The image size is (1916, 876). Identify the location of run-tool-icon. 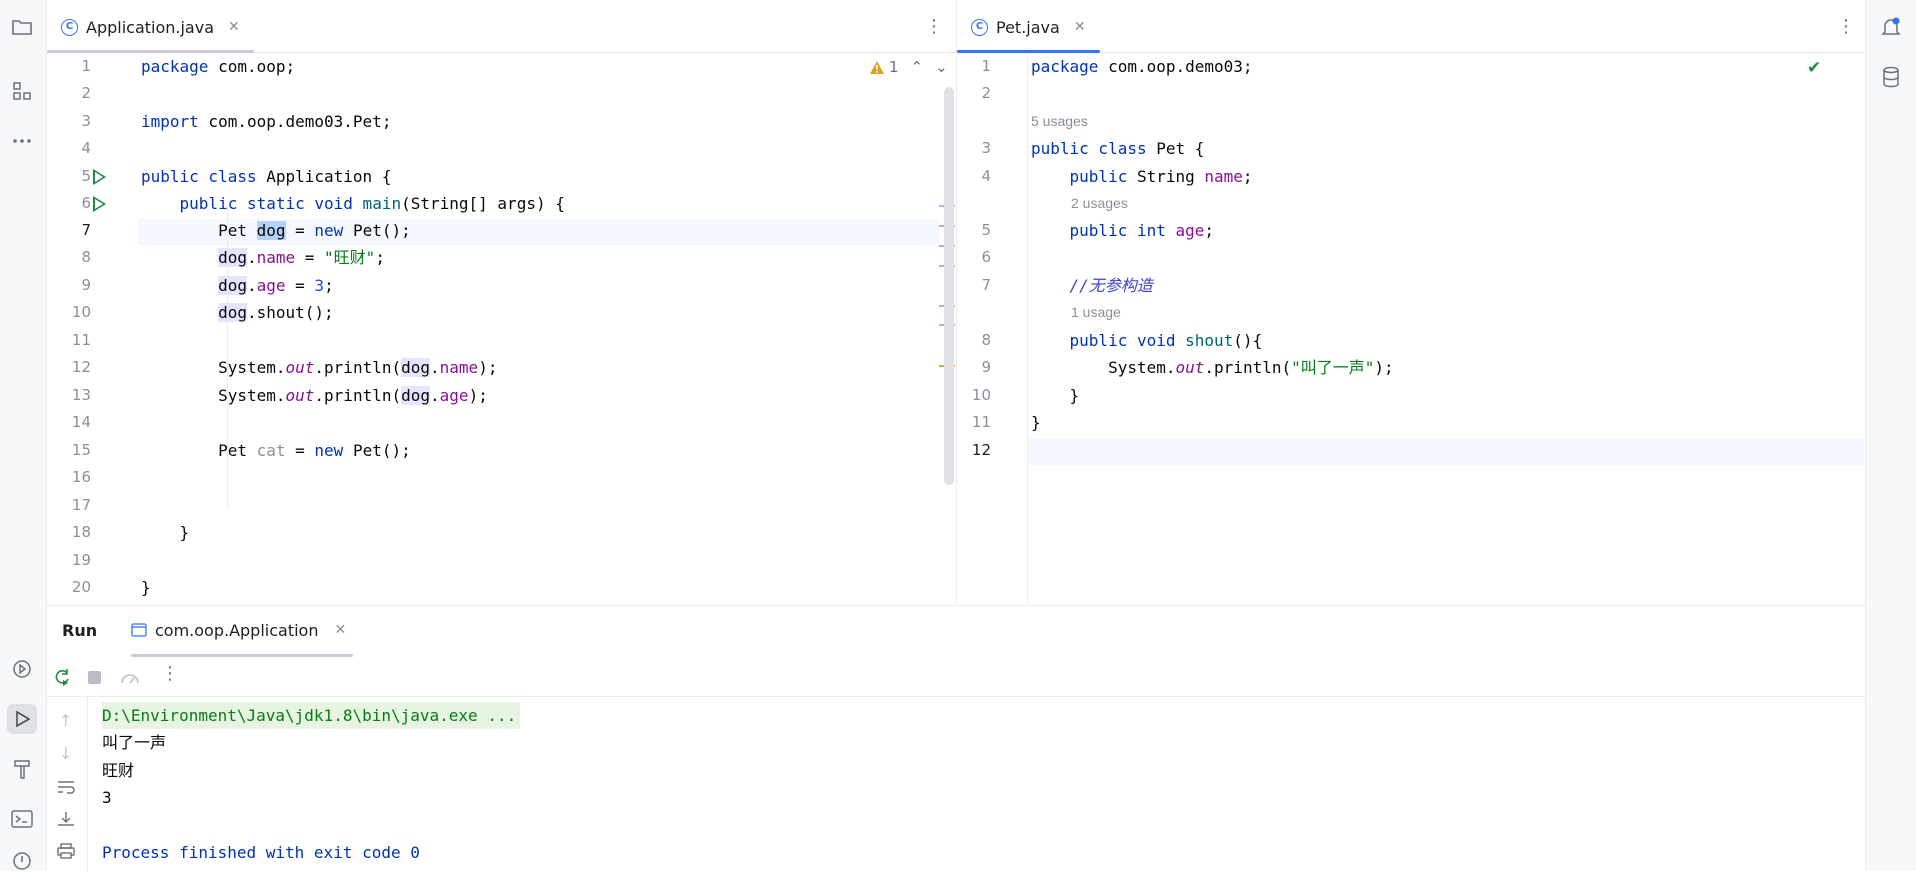
(22, 719).